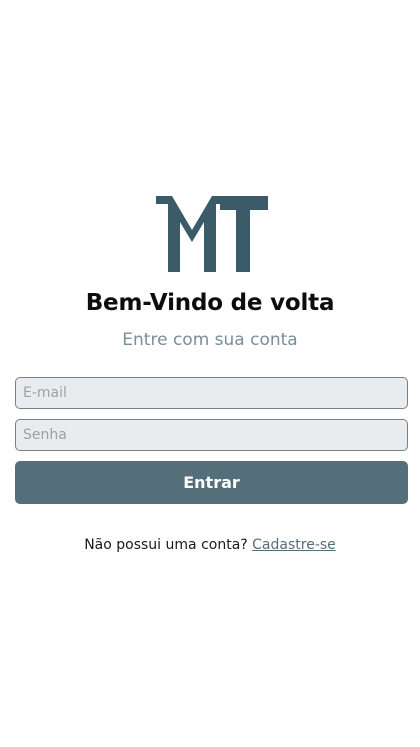  Describe the element at coordinates (210, 340) in the screenshot. I see `page-subtitle: Entre com sua conta` at that location.